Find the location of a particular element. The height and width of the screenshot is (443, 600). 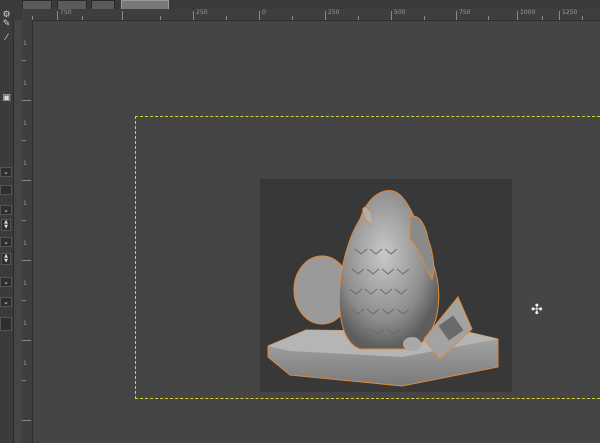

eyedropper-icon: ⁄ is located at coordinates (6, 38).